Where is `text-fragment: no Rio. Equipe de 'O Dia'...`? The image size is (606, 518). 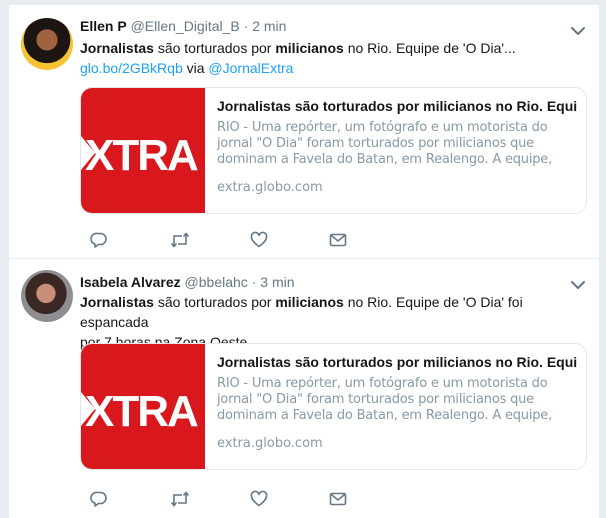
text-fragment: no Rio. Equipe de 'O Dia'... is located at coordinates (429, 48).